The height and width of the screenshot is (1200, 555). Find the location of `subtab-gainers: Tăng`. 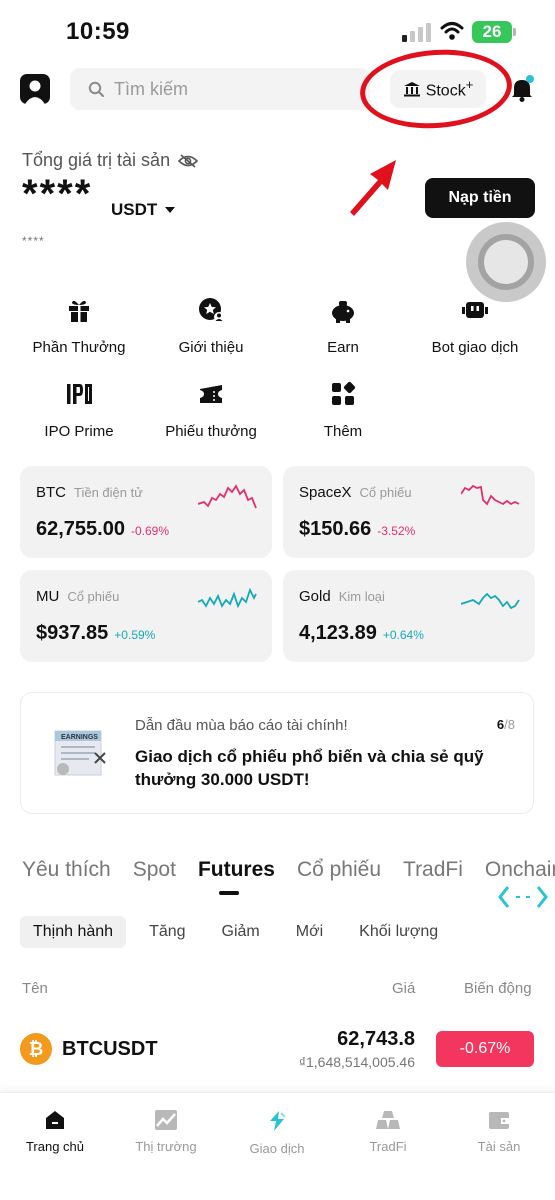

subtab-gainers: Tăng is located at coordinates (167, 932).